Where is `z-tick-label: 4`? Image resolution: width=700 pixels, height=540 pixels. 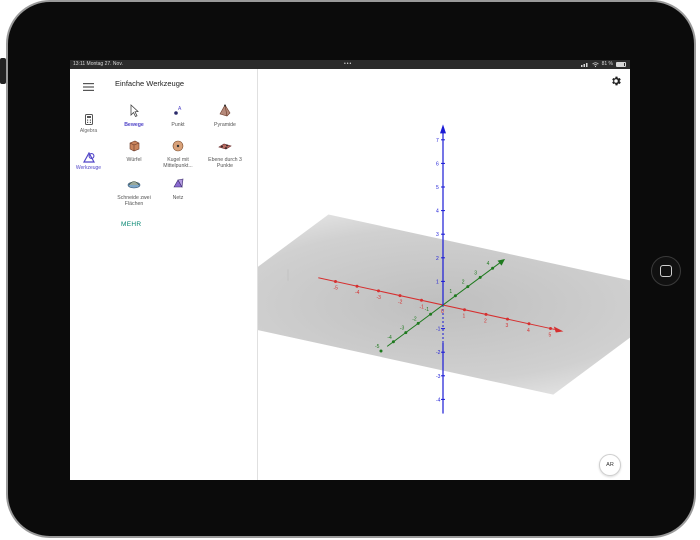 z-tick-label: 4 is located at coordinates (437, 212).